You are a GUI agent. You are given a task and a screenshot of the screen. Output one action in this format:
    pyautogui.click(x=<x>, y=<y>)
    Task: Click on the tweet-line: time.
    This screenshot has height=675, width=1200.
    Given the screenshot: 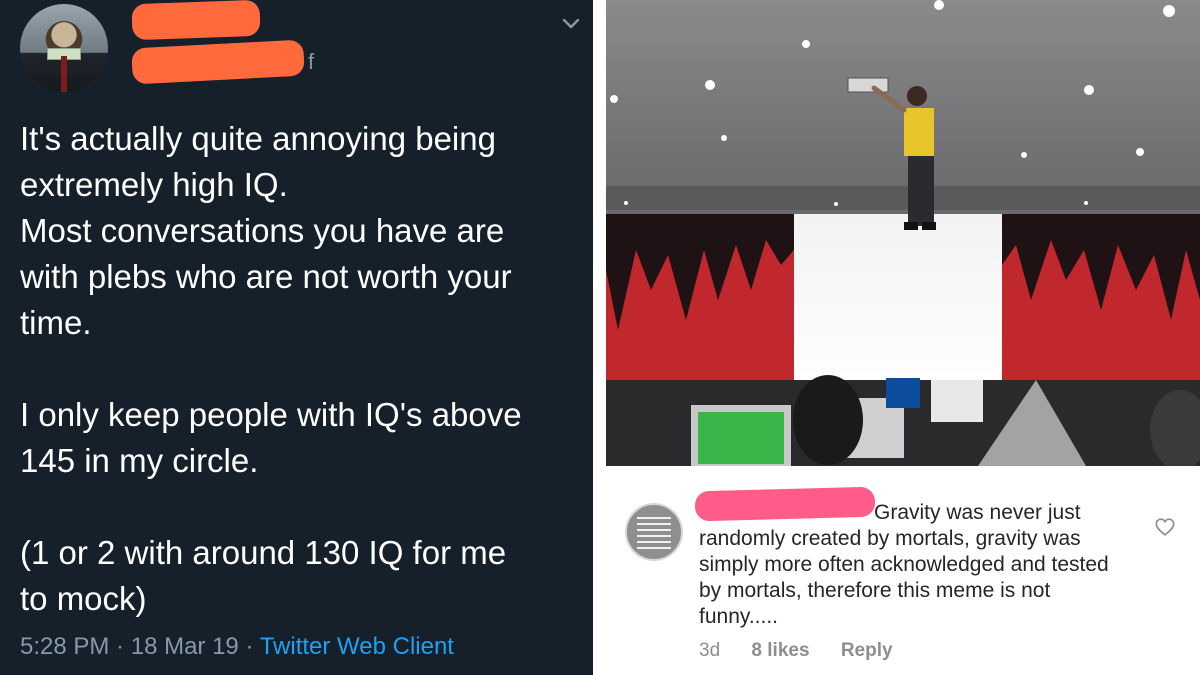 What is the action you would take?
    pyautogui.click(x=56, y=322)
    